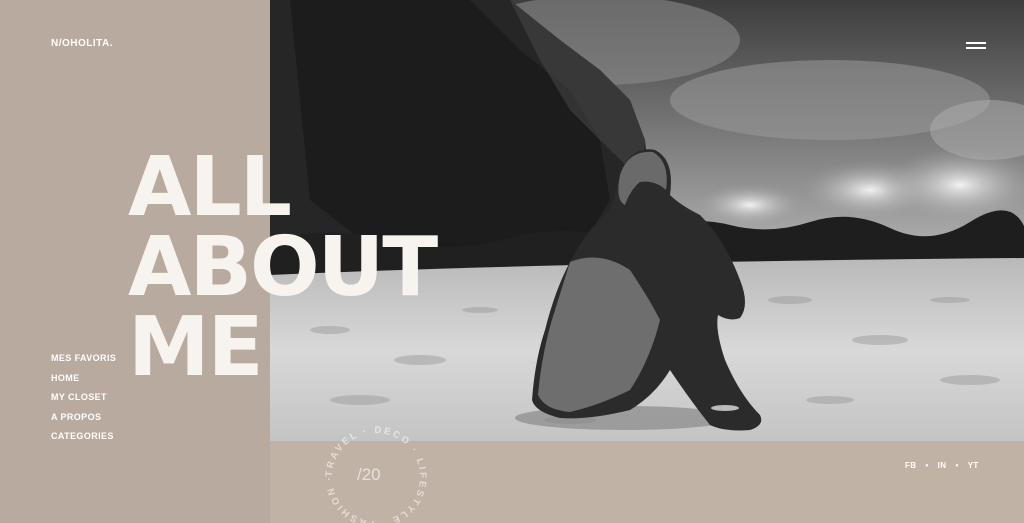  What do you see at coordinates (973, 465) in the screenshot?
I see `social-yt-link: YT` at bounding box center [973, 465].